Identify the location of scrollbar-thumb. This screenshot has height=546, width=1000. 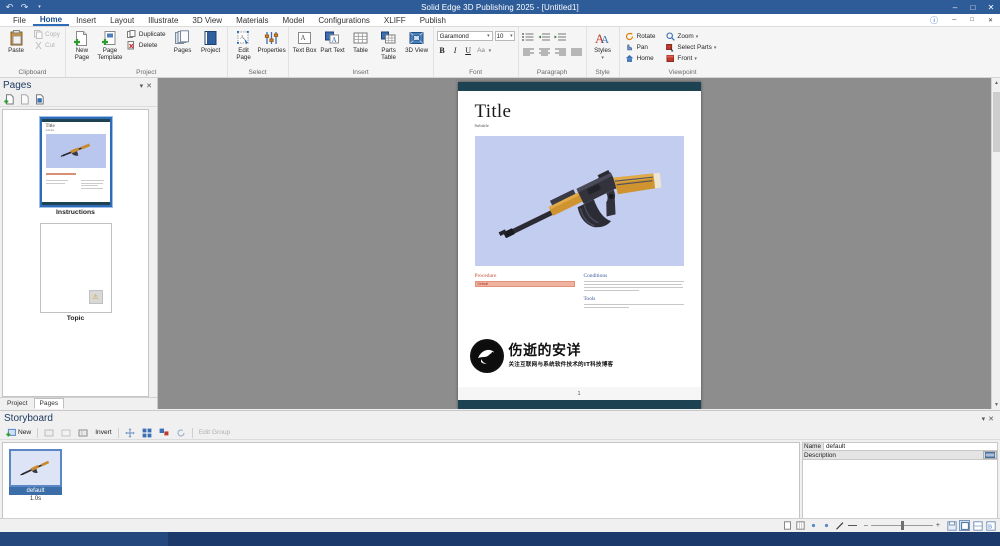
(996, 122).